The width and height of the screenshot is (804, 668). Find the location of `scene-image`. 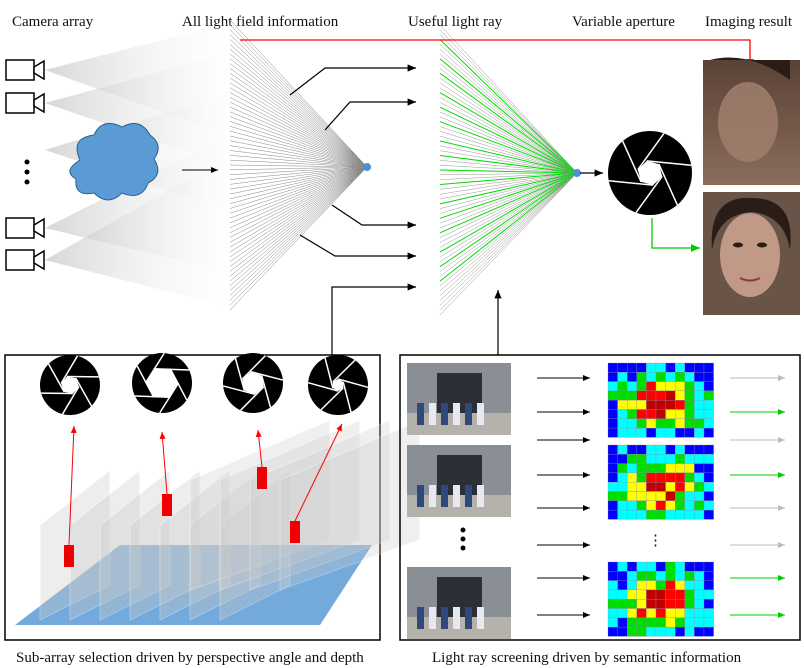

scene-image is located at coordinates (459, 481).